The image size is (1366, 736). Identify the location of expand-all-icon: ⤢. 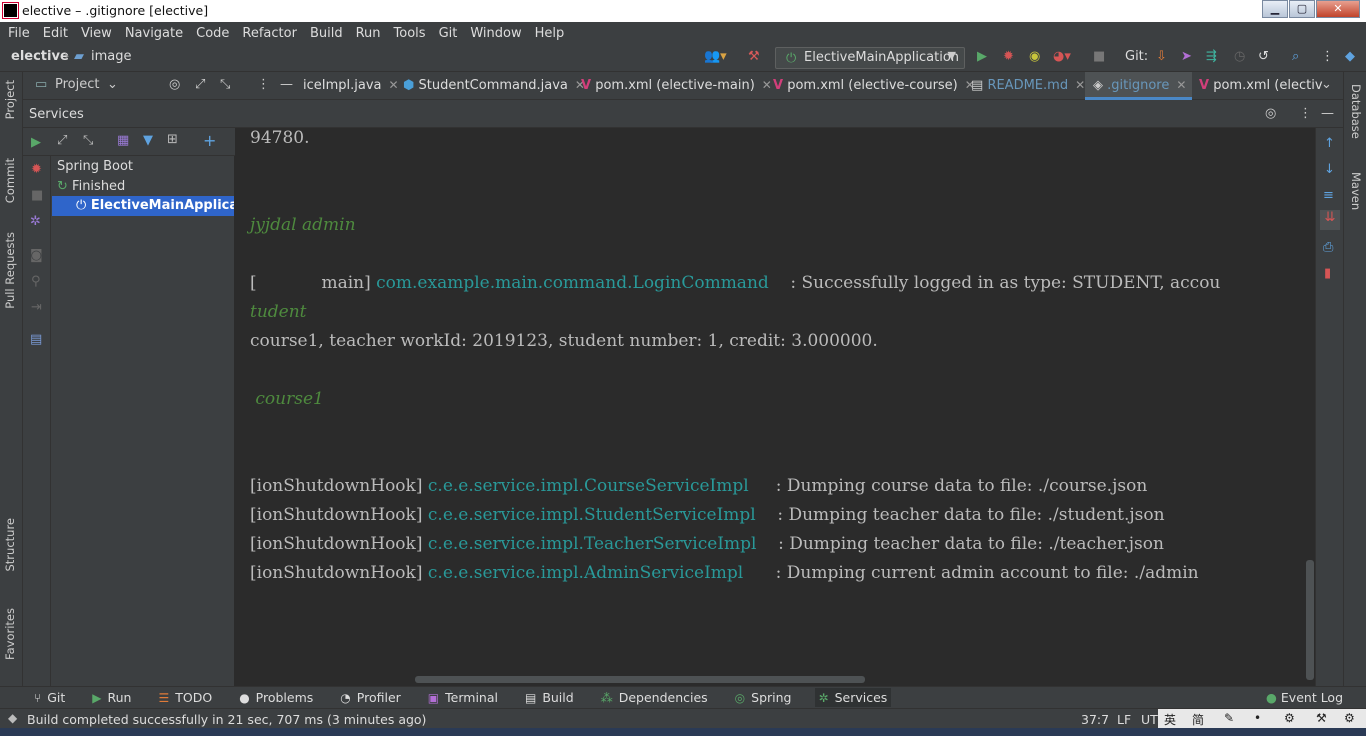
(62, 140).